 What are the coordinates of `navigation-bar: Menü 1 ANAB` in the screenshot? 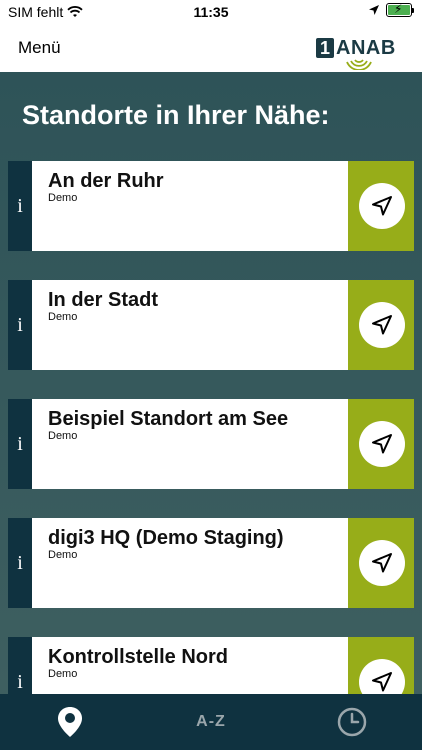 It's located at (211, 48).